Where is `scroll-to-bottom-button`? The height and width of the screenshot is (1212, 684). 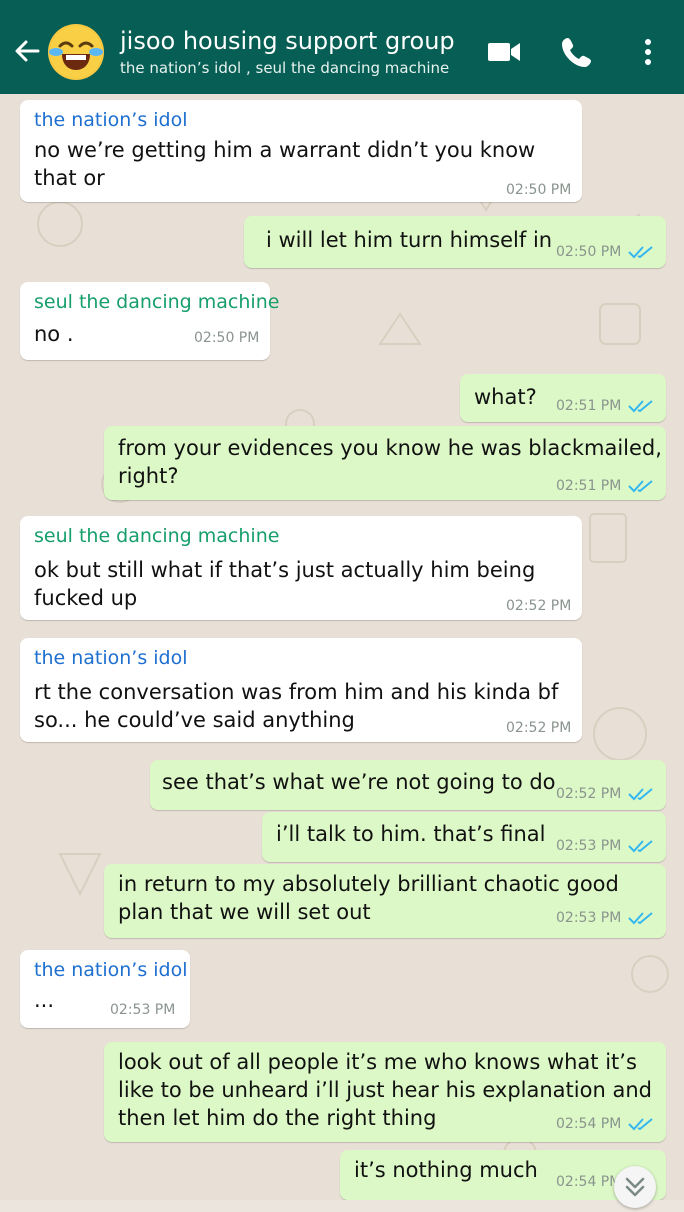 scroll-to-bottom-button is located at coordinates (635, 1187).